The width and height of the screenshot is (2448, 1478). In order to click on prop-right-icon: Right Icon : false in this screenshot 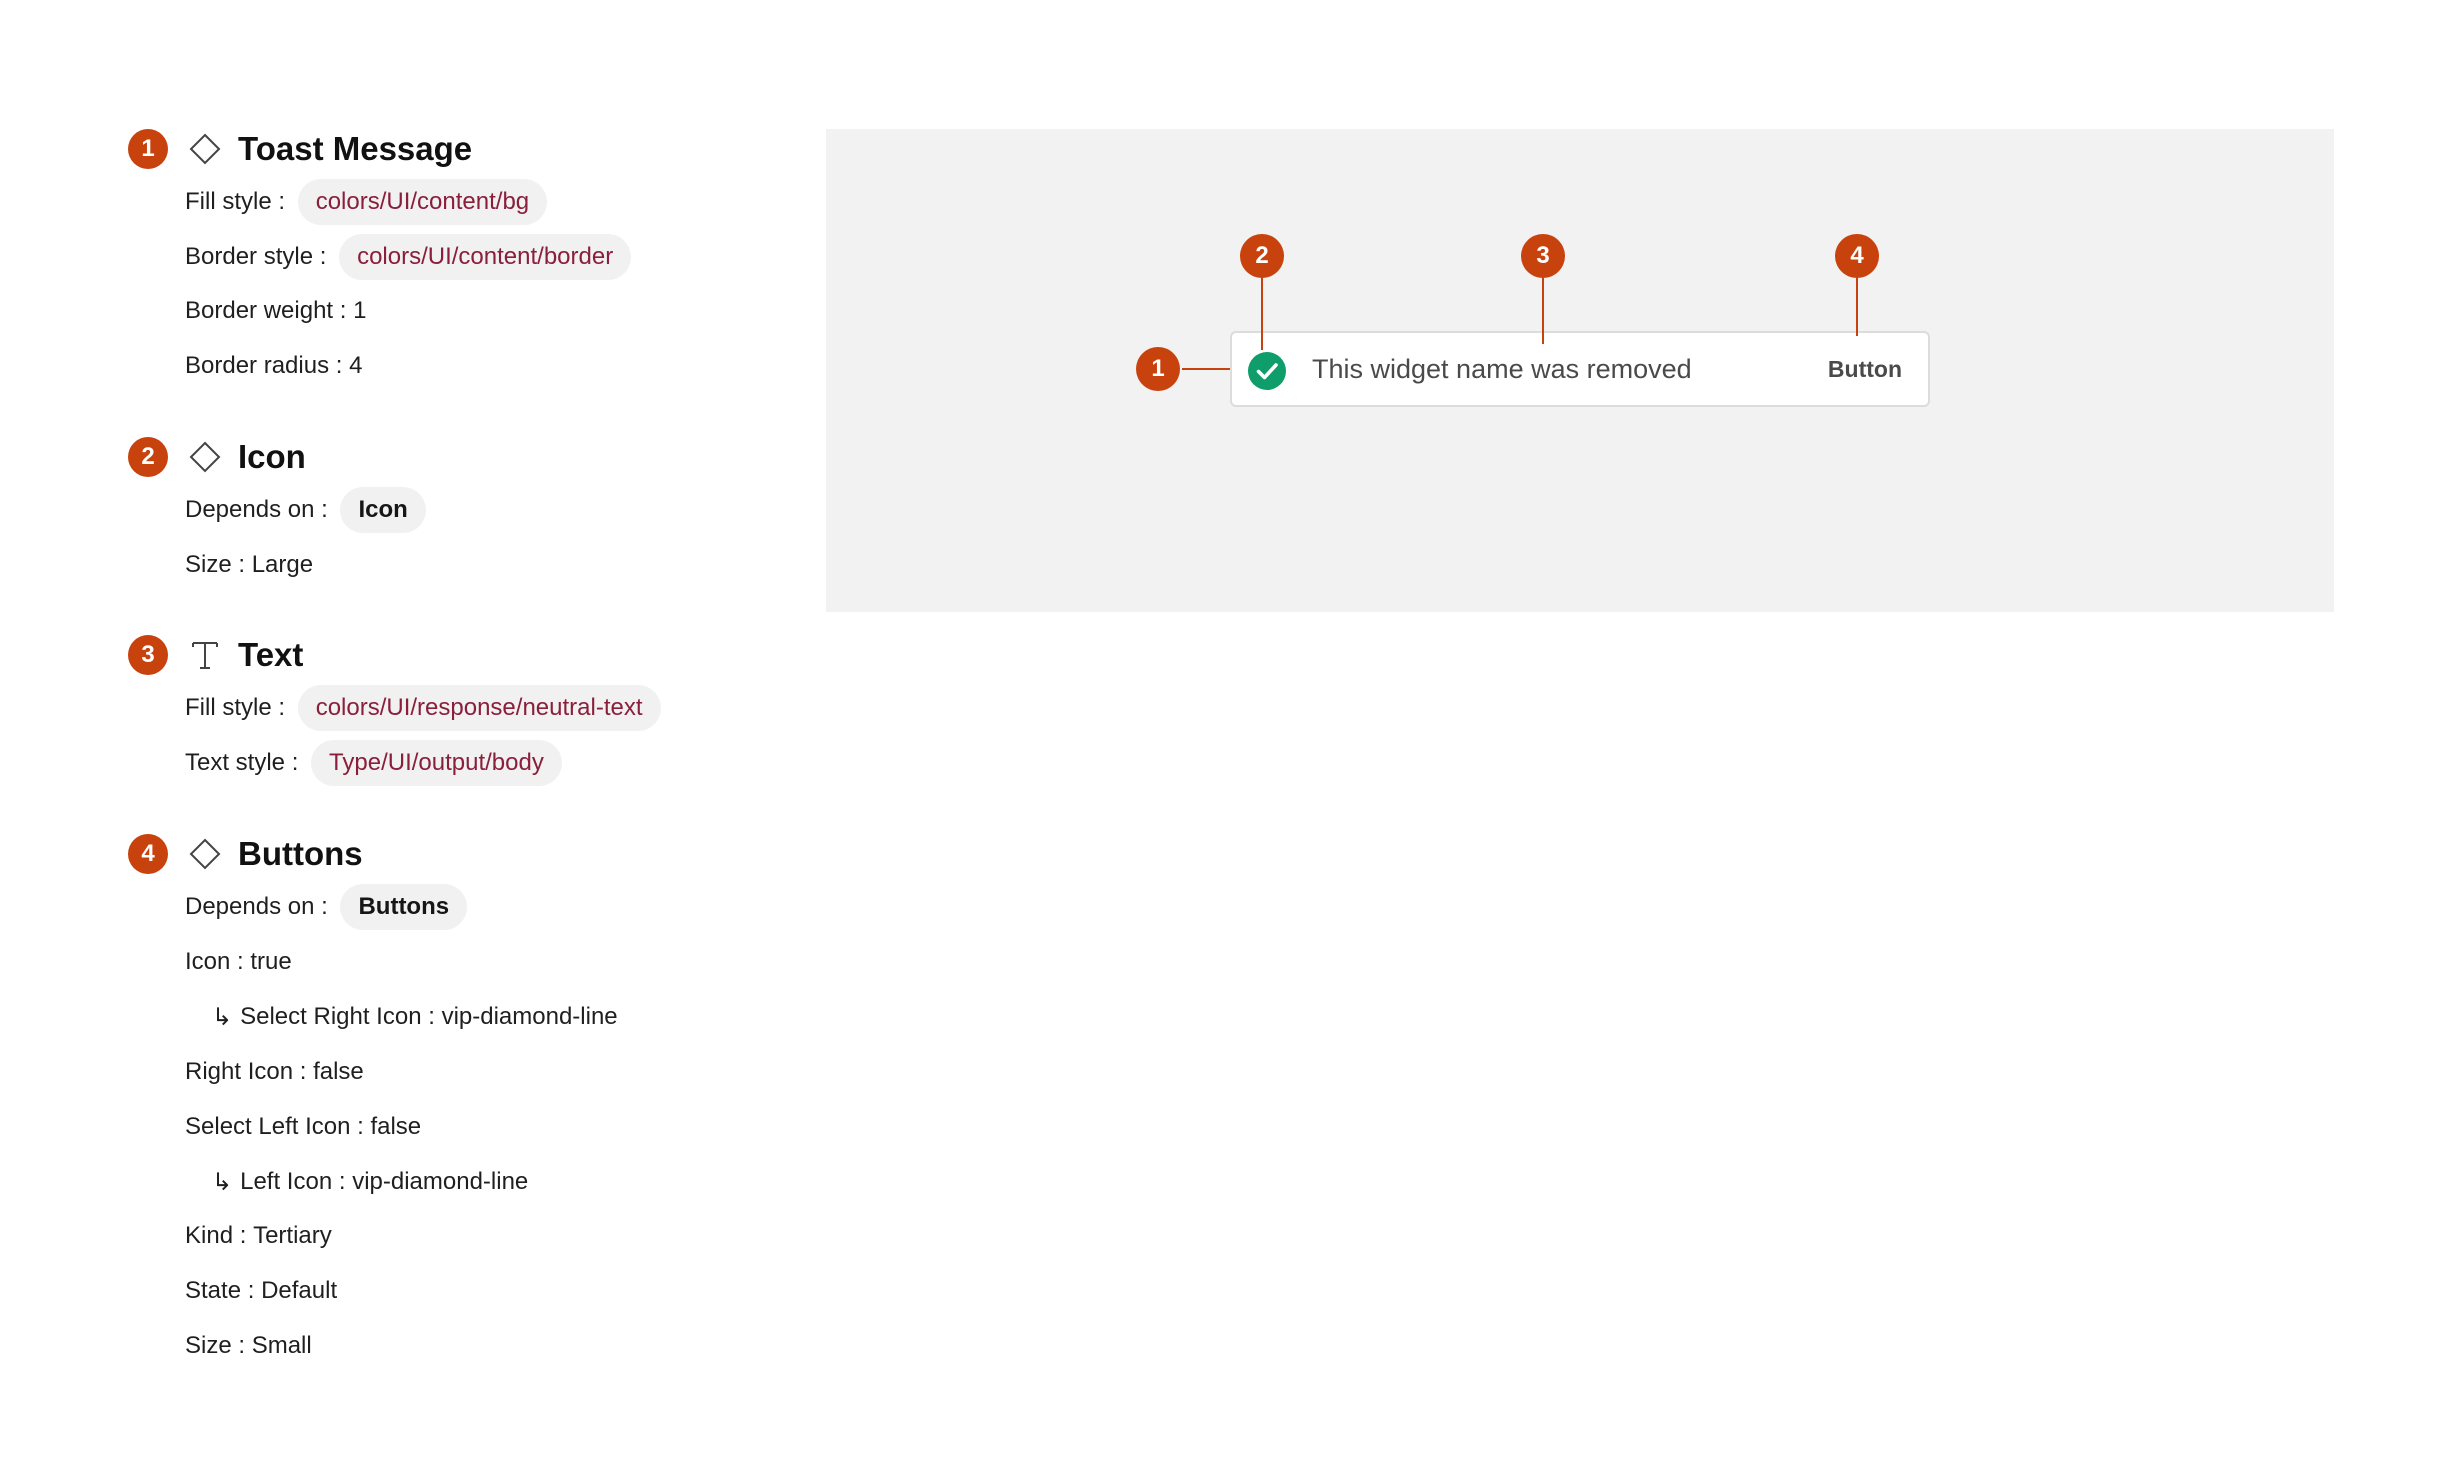, I will do `click(274, 1072)`.